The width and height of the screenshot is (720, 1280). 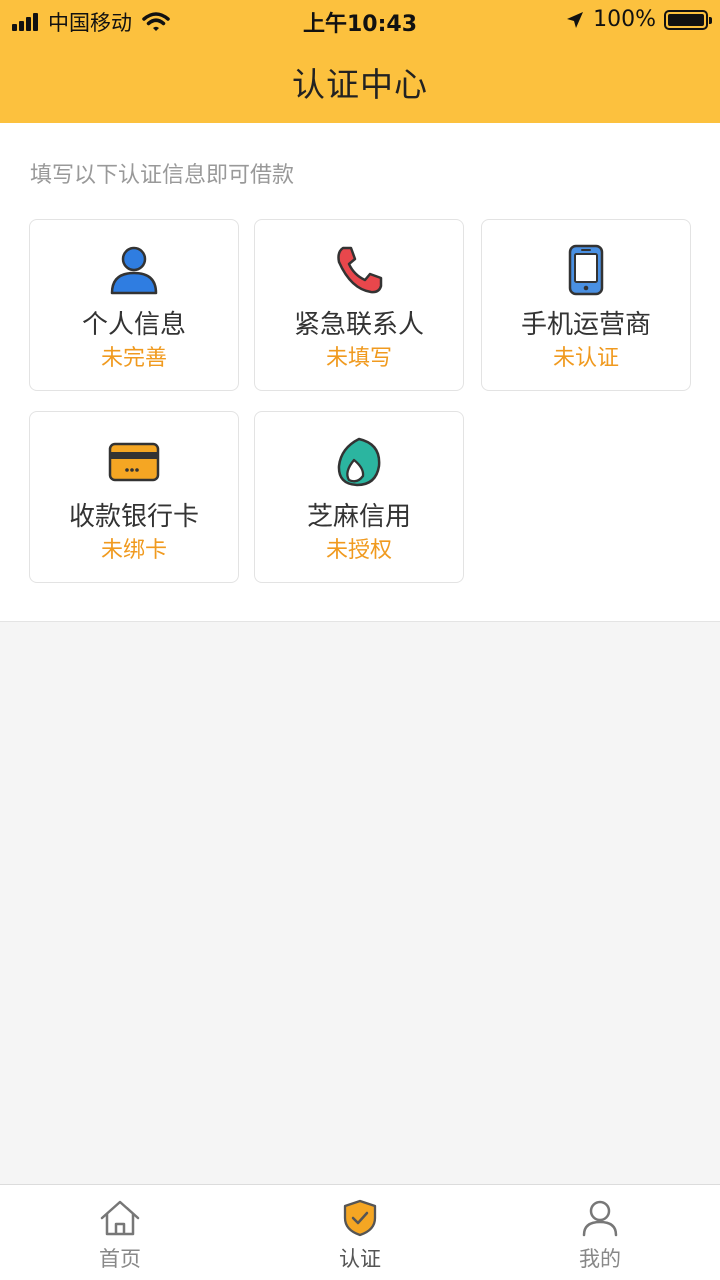 What do you see at coordinates (360, 1218) in the screenshot?
I see `shield-check-icon` at bounding box center [360, 1218].